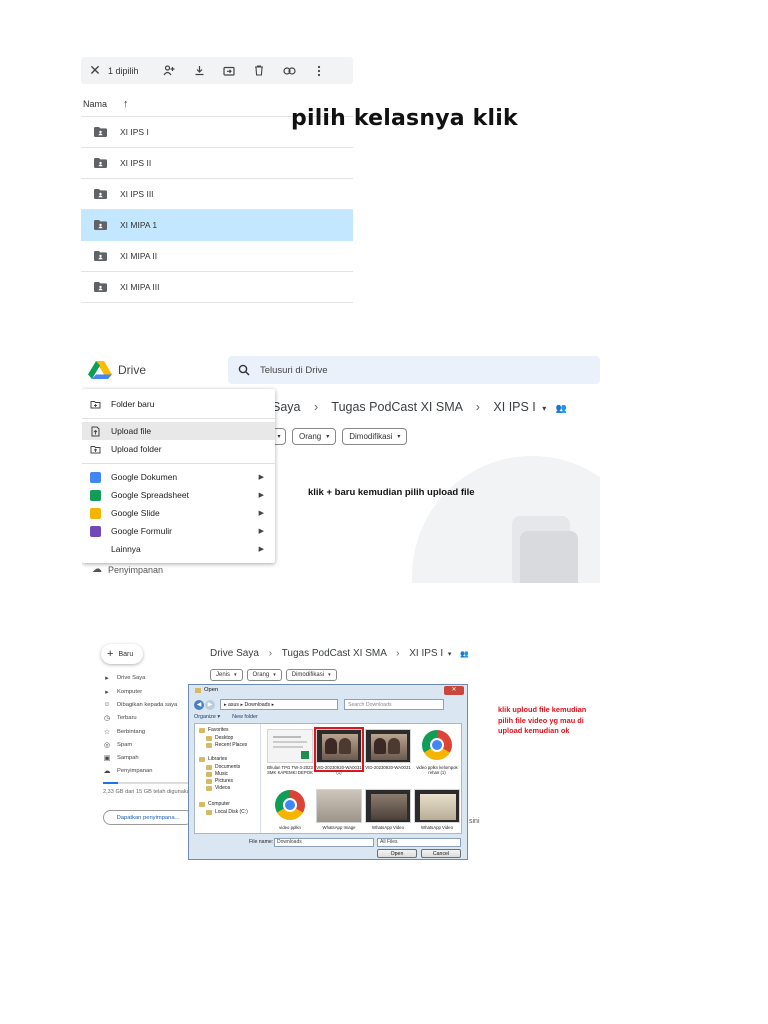  What do you see at coordinates (178, 513) in the screenshot?
I see `menu-item-google-slides: Google Slide ▶` at bounding box center [178, 513].